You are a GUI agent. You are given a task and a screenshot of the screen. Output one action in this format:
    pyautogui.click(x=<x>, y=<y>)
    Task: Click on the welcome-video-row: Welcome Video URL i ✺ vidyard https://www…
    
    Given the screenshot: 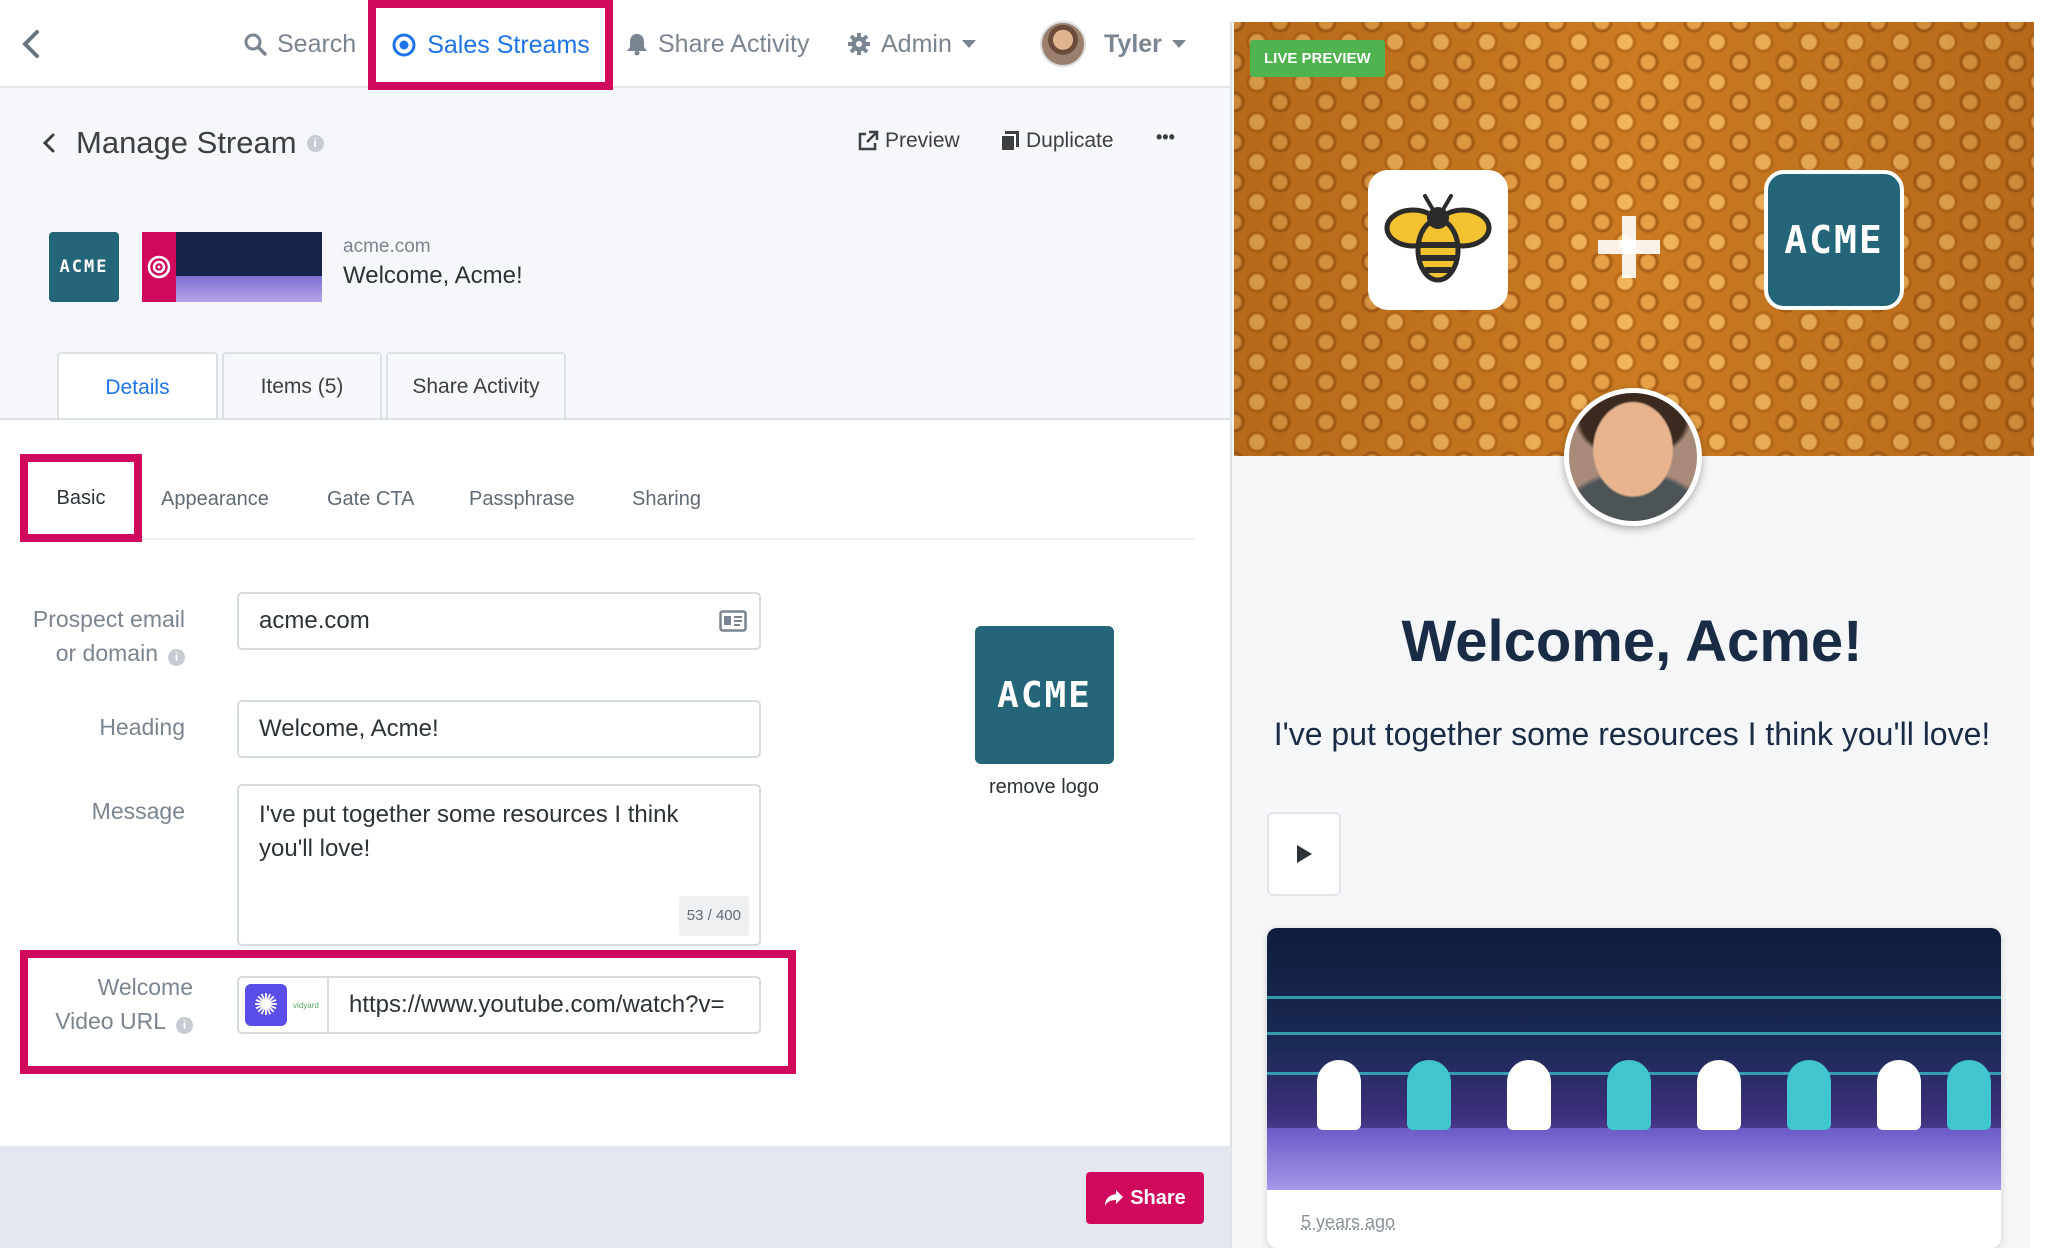 What is the action you would take?
    pyautogui.click(x=408, y=1012)
    